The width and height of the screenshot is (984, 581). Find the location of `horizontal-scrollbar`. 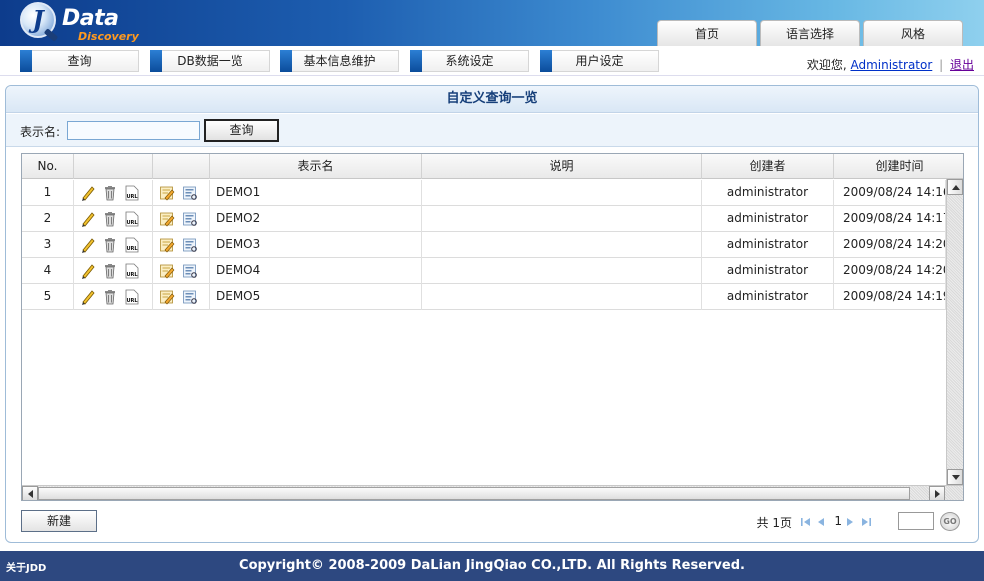

horizontal-scrollbar is located at coordinates (492, 492).